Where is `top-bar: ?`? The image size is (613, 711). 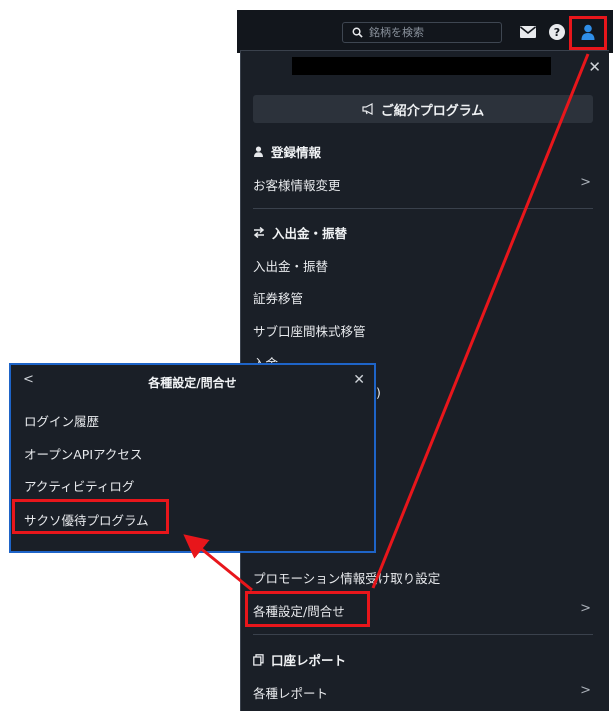 top-bar: ? is located at coordinates (425, 31).